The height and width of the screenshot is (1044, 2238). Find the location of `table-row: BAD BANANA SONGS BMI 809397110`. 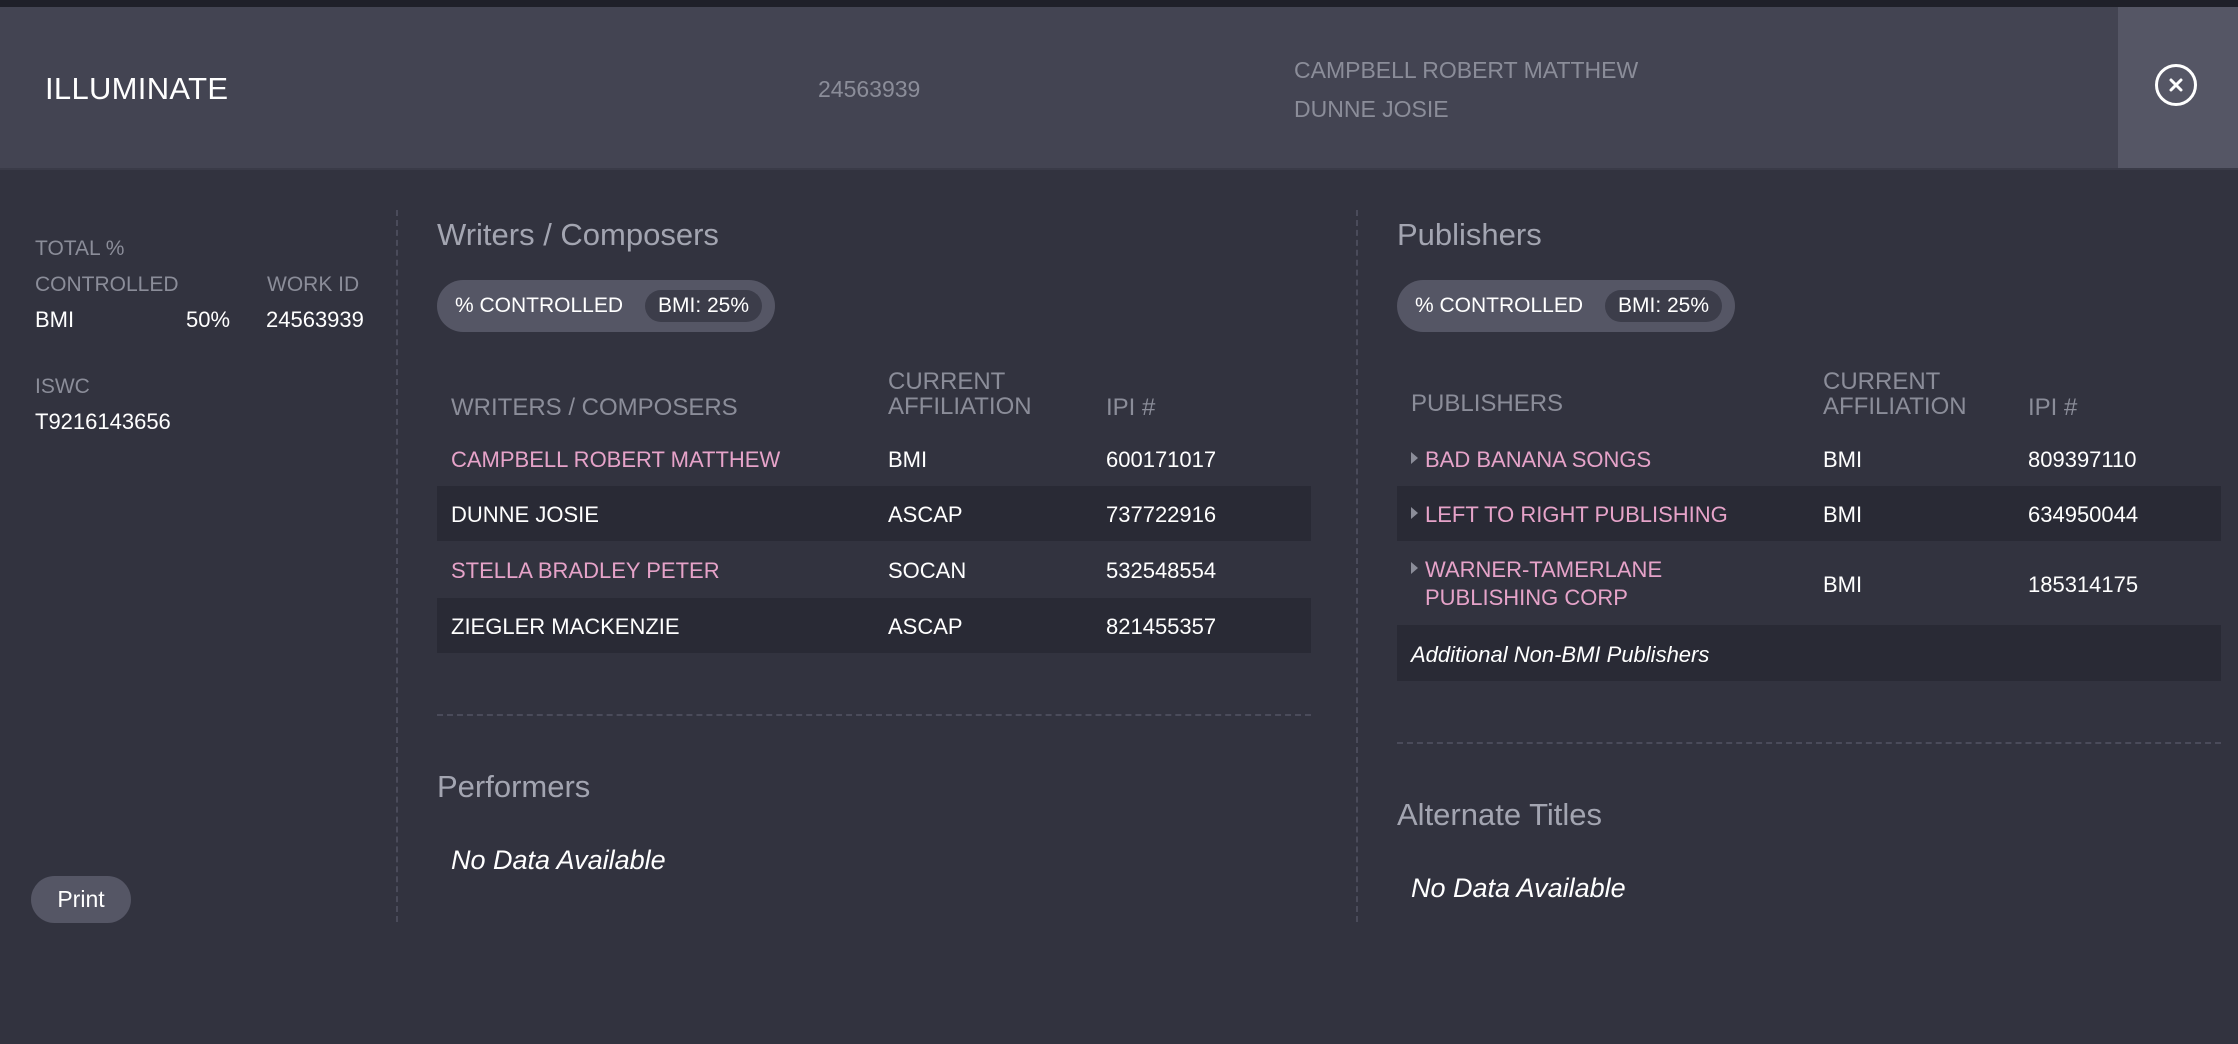

table-row: BAD BANANA SONGS BMI 809397110 is located at coordinates (1809, 458).